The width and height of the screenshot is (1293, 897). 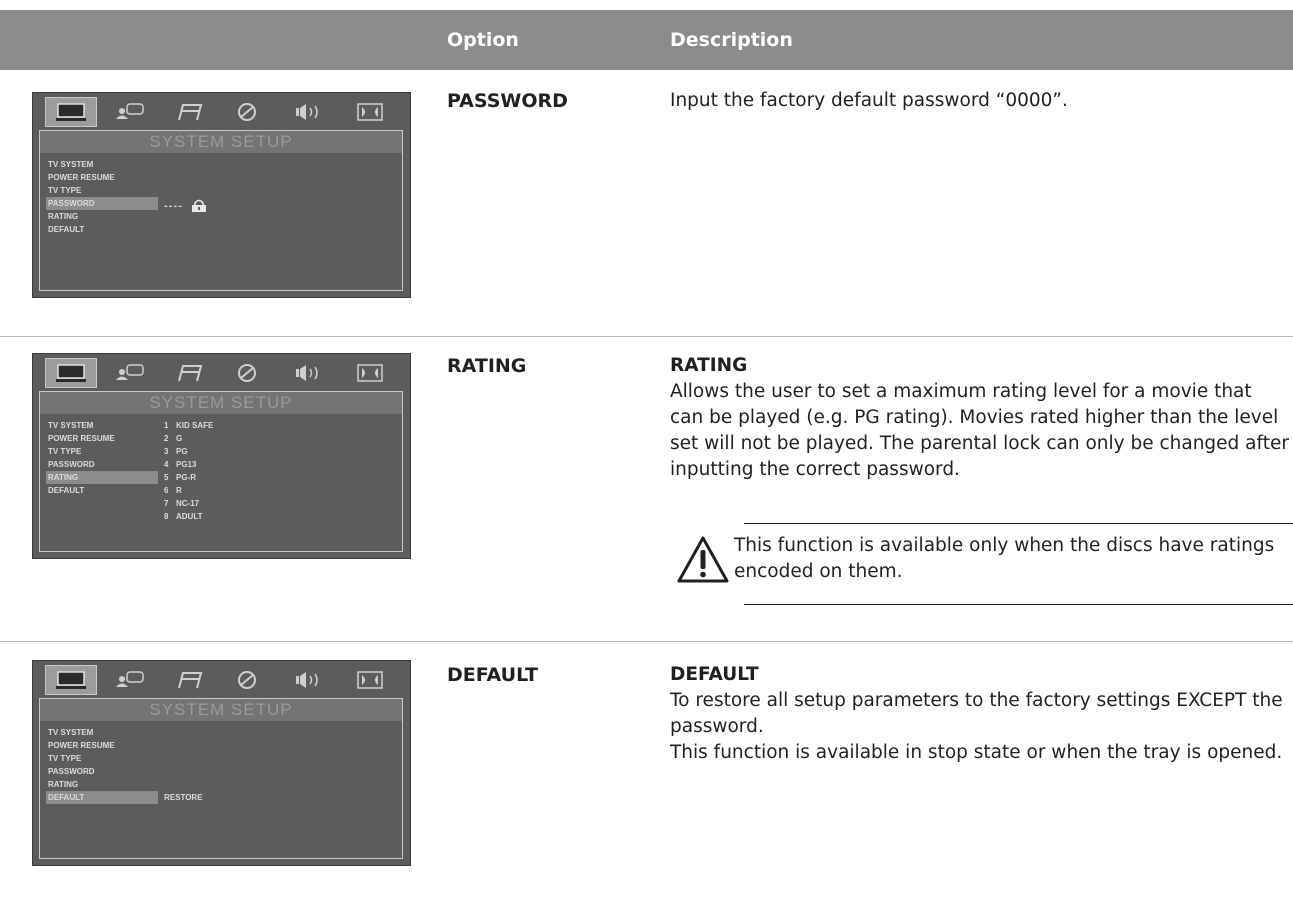 I want to click on description-title: RATING, so click(x=709, y=365).